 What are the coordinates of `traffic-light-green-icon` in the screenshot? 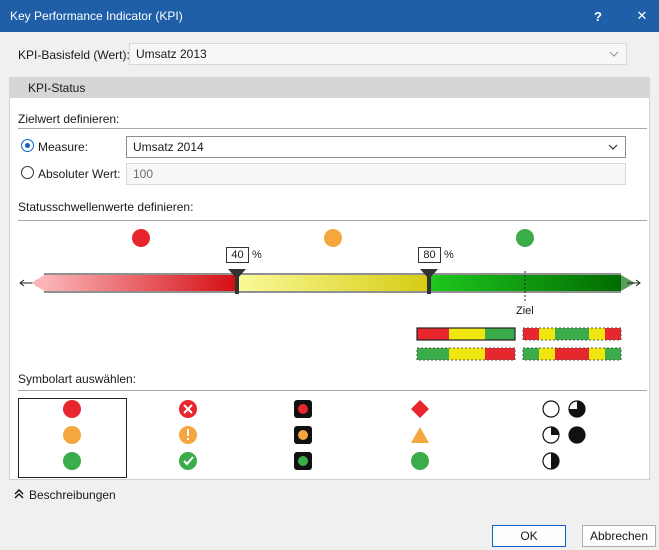 It's located at (303, 461).